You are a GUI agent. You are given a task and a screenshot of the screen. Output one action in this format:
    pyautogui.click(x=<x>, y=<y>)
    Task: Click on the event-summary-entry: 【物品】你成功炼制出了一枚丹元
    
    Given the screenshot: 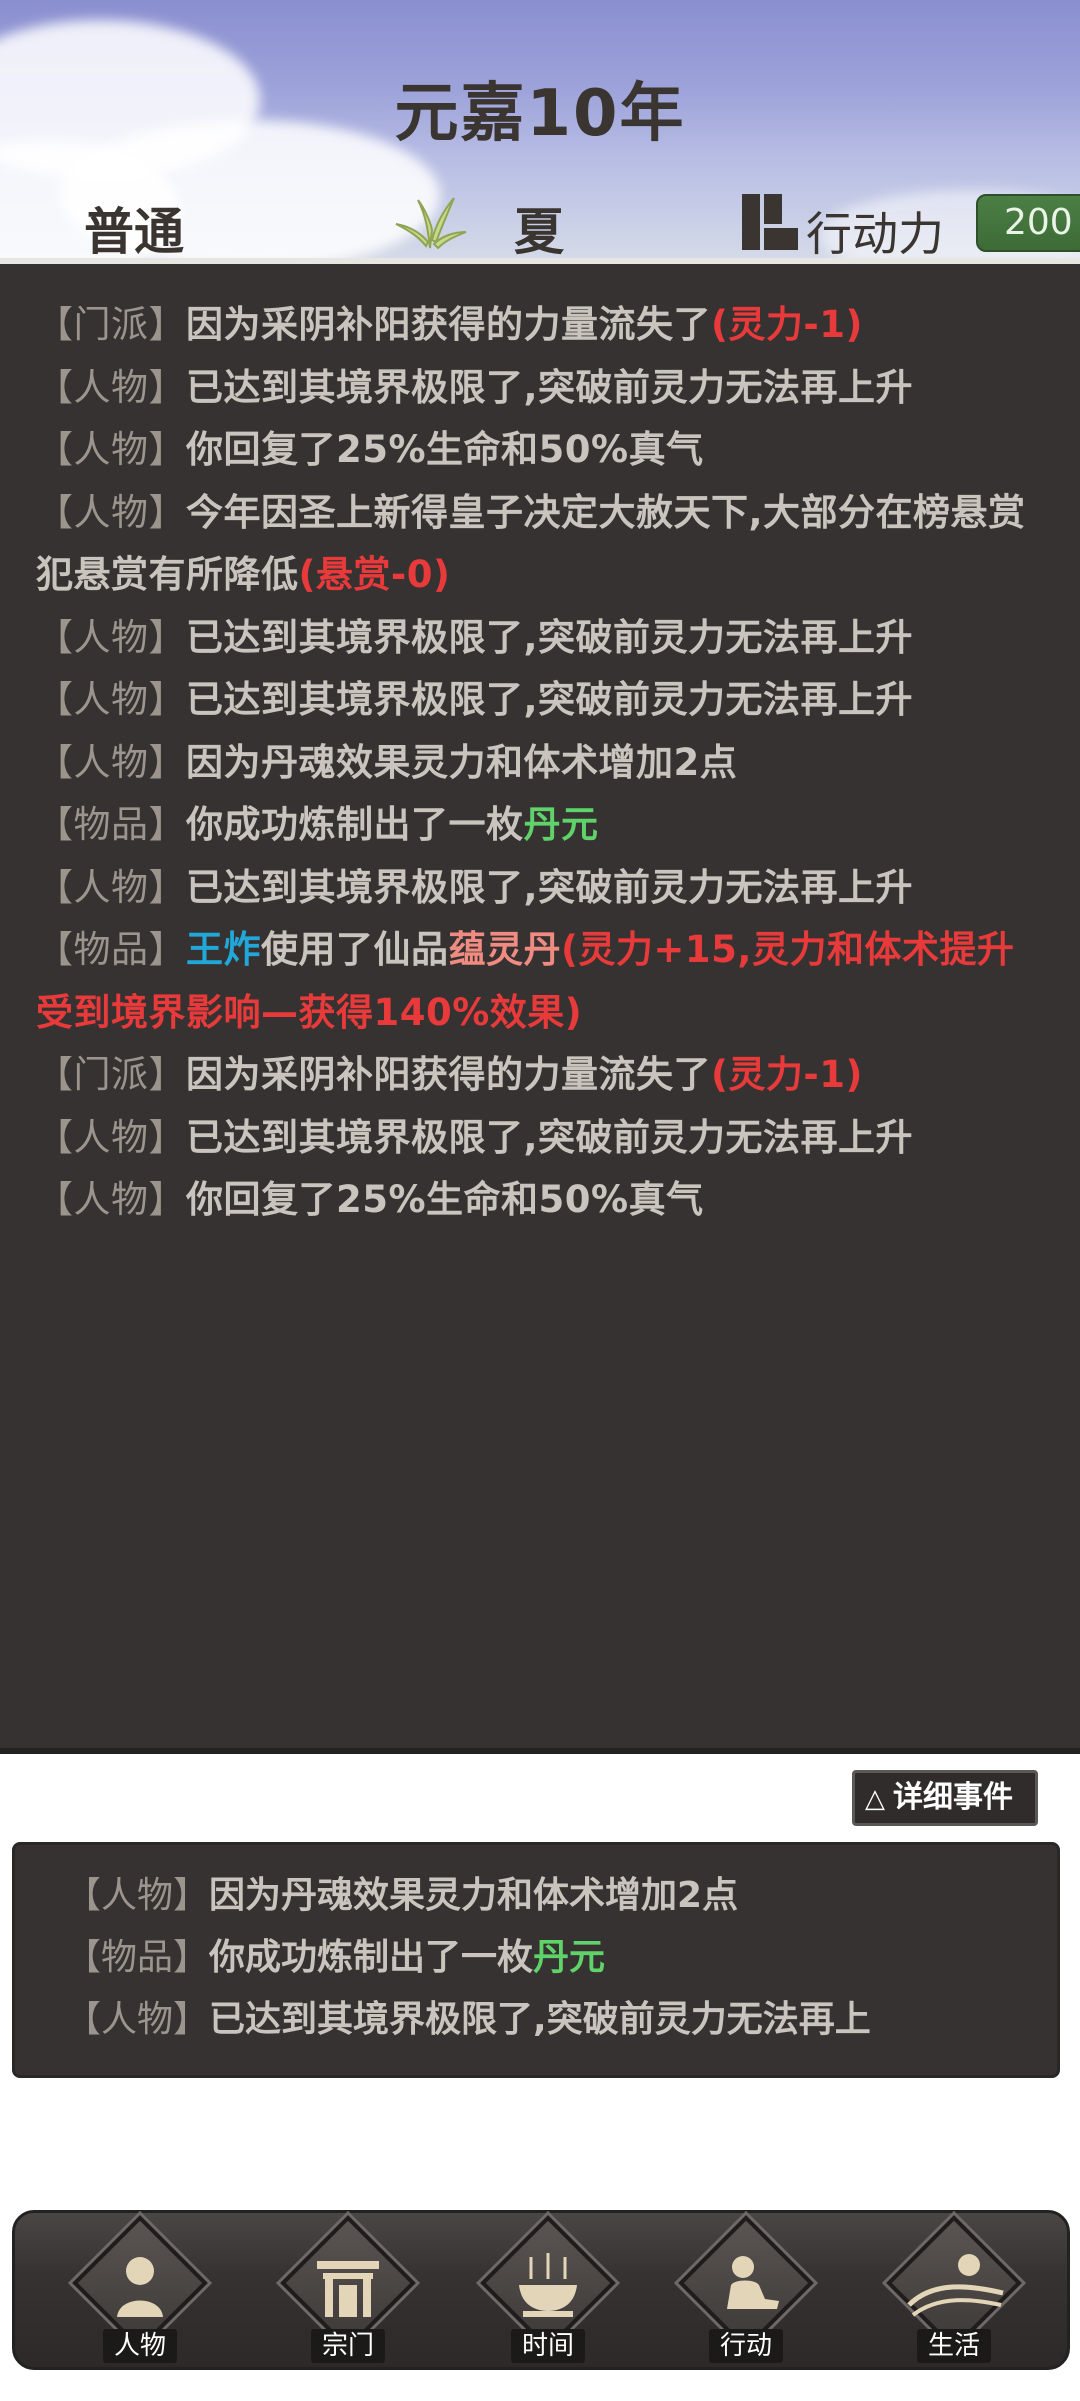 What is the action you would take?
    pyautogui.click(x=555, y=1958)
    